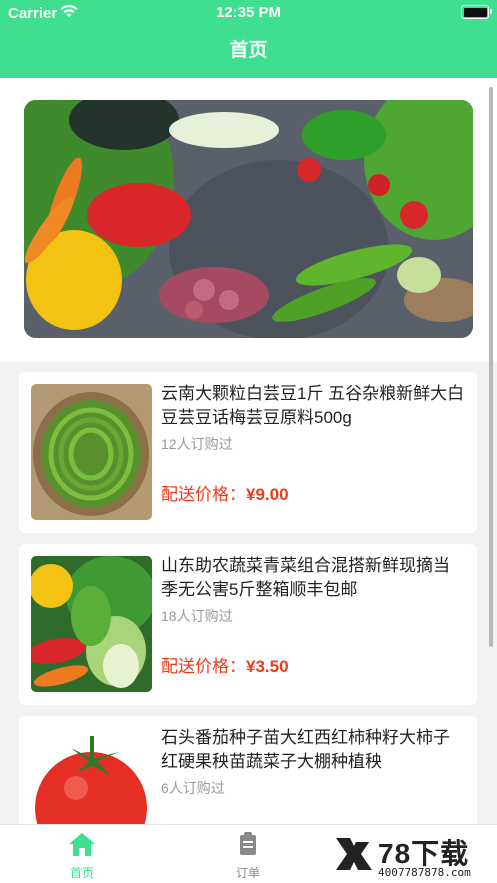  Describe the element at coordinates (424, 872) in the screenshot. I see `watermark-url: 4007787878.com` at that location.